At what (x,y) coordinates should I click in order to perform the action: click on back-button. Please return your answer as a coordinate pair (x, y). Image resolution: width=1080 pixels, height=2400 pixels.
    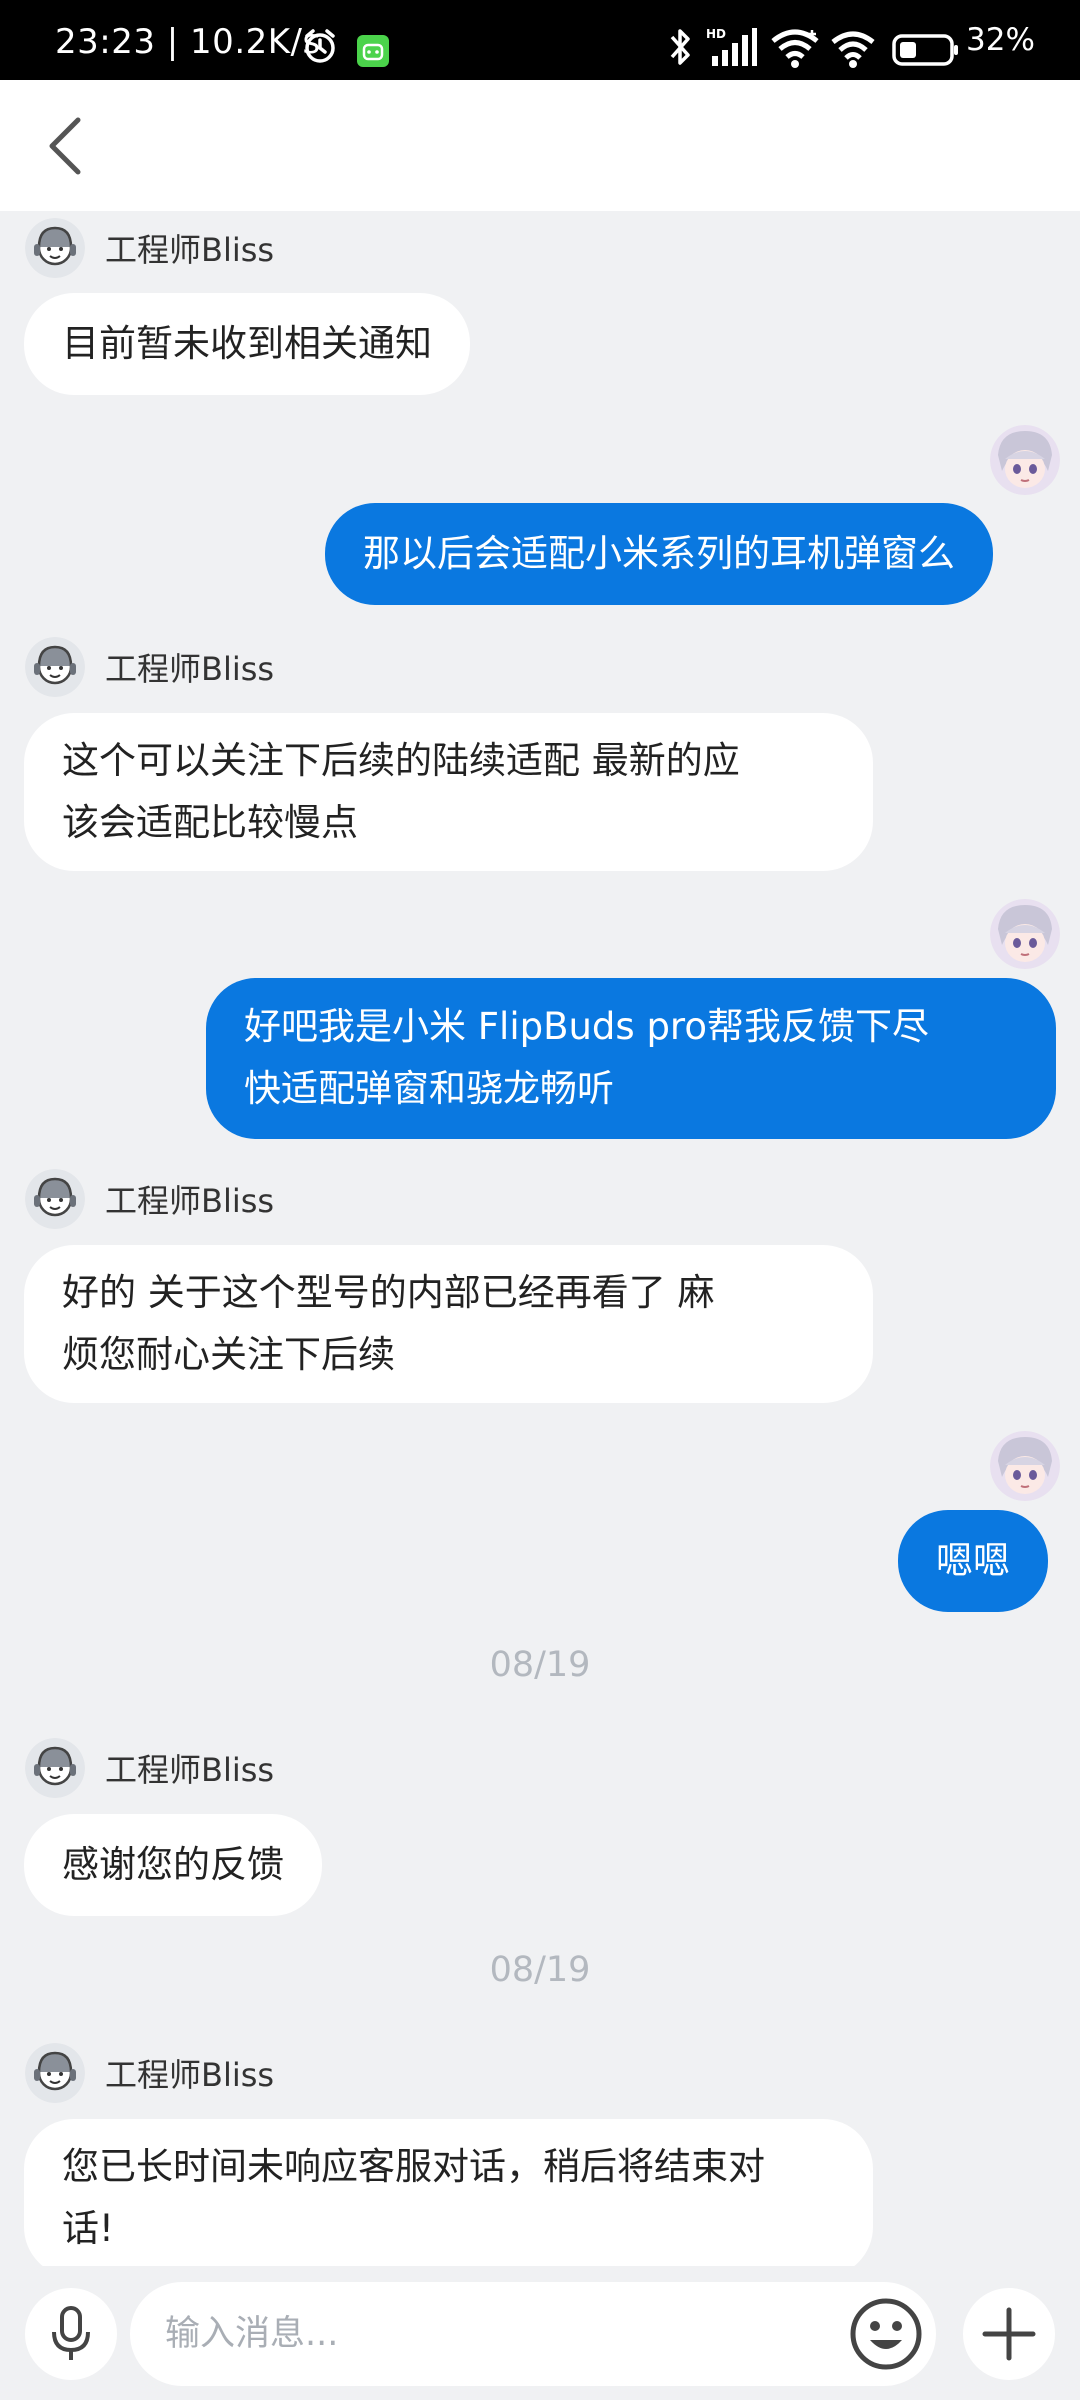
    Looking at the image, I should click on (65, 146).